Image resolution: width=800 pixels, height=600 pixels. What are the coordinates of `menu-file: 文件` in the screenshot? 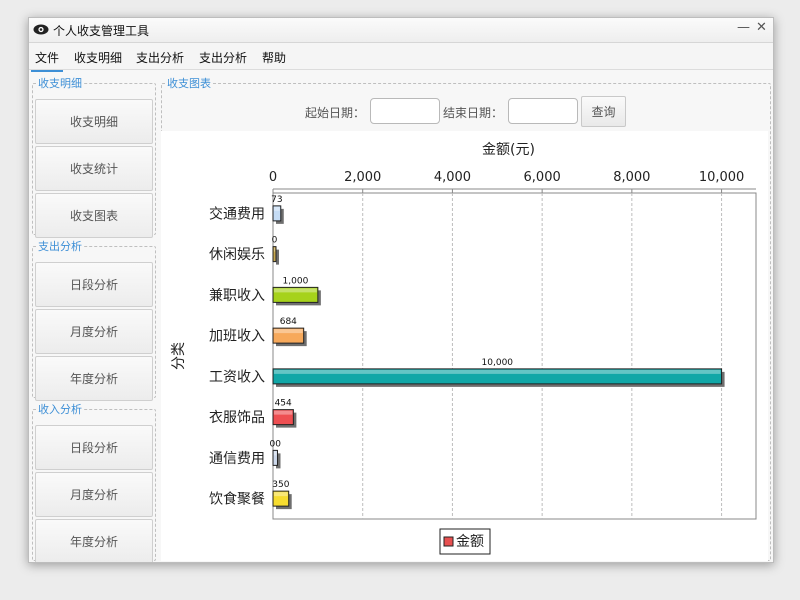 It's located at (47, 60).